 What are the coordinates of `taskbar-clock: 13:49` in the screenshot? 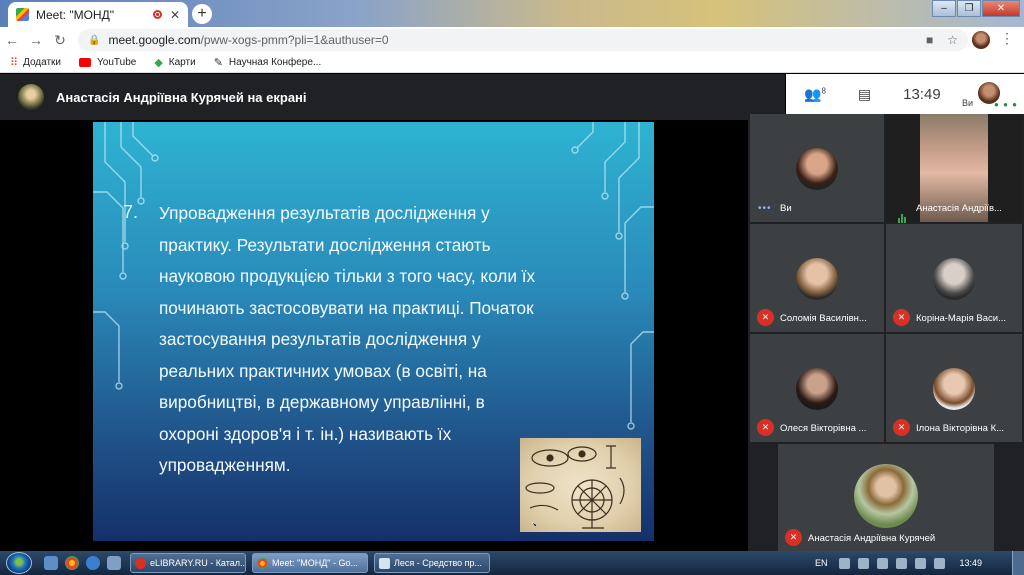 It's located at (970, 563).